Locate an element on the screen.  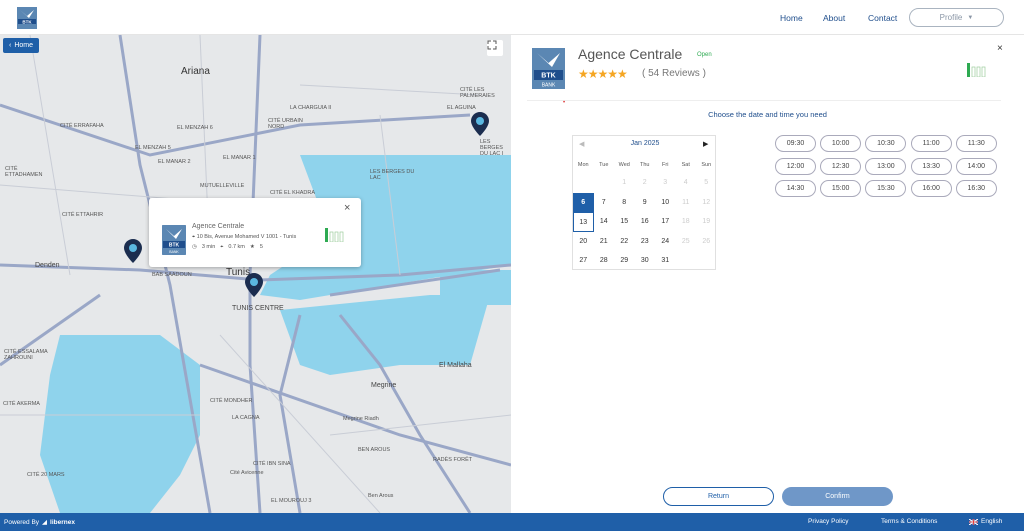
map-label: LA CAGNA is located at coordinates (246, 418).